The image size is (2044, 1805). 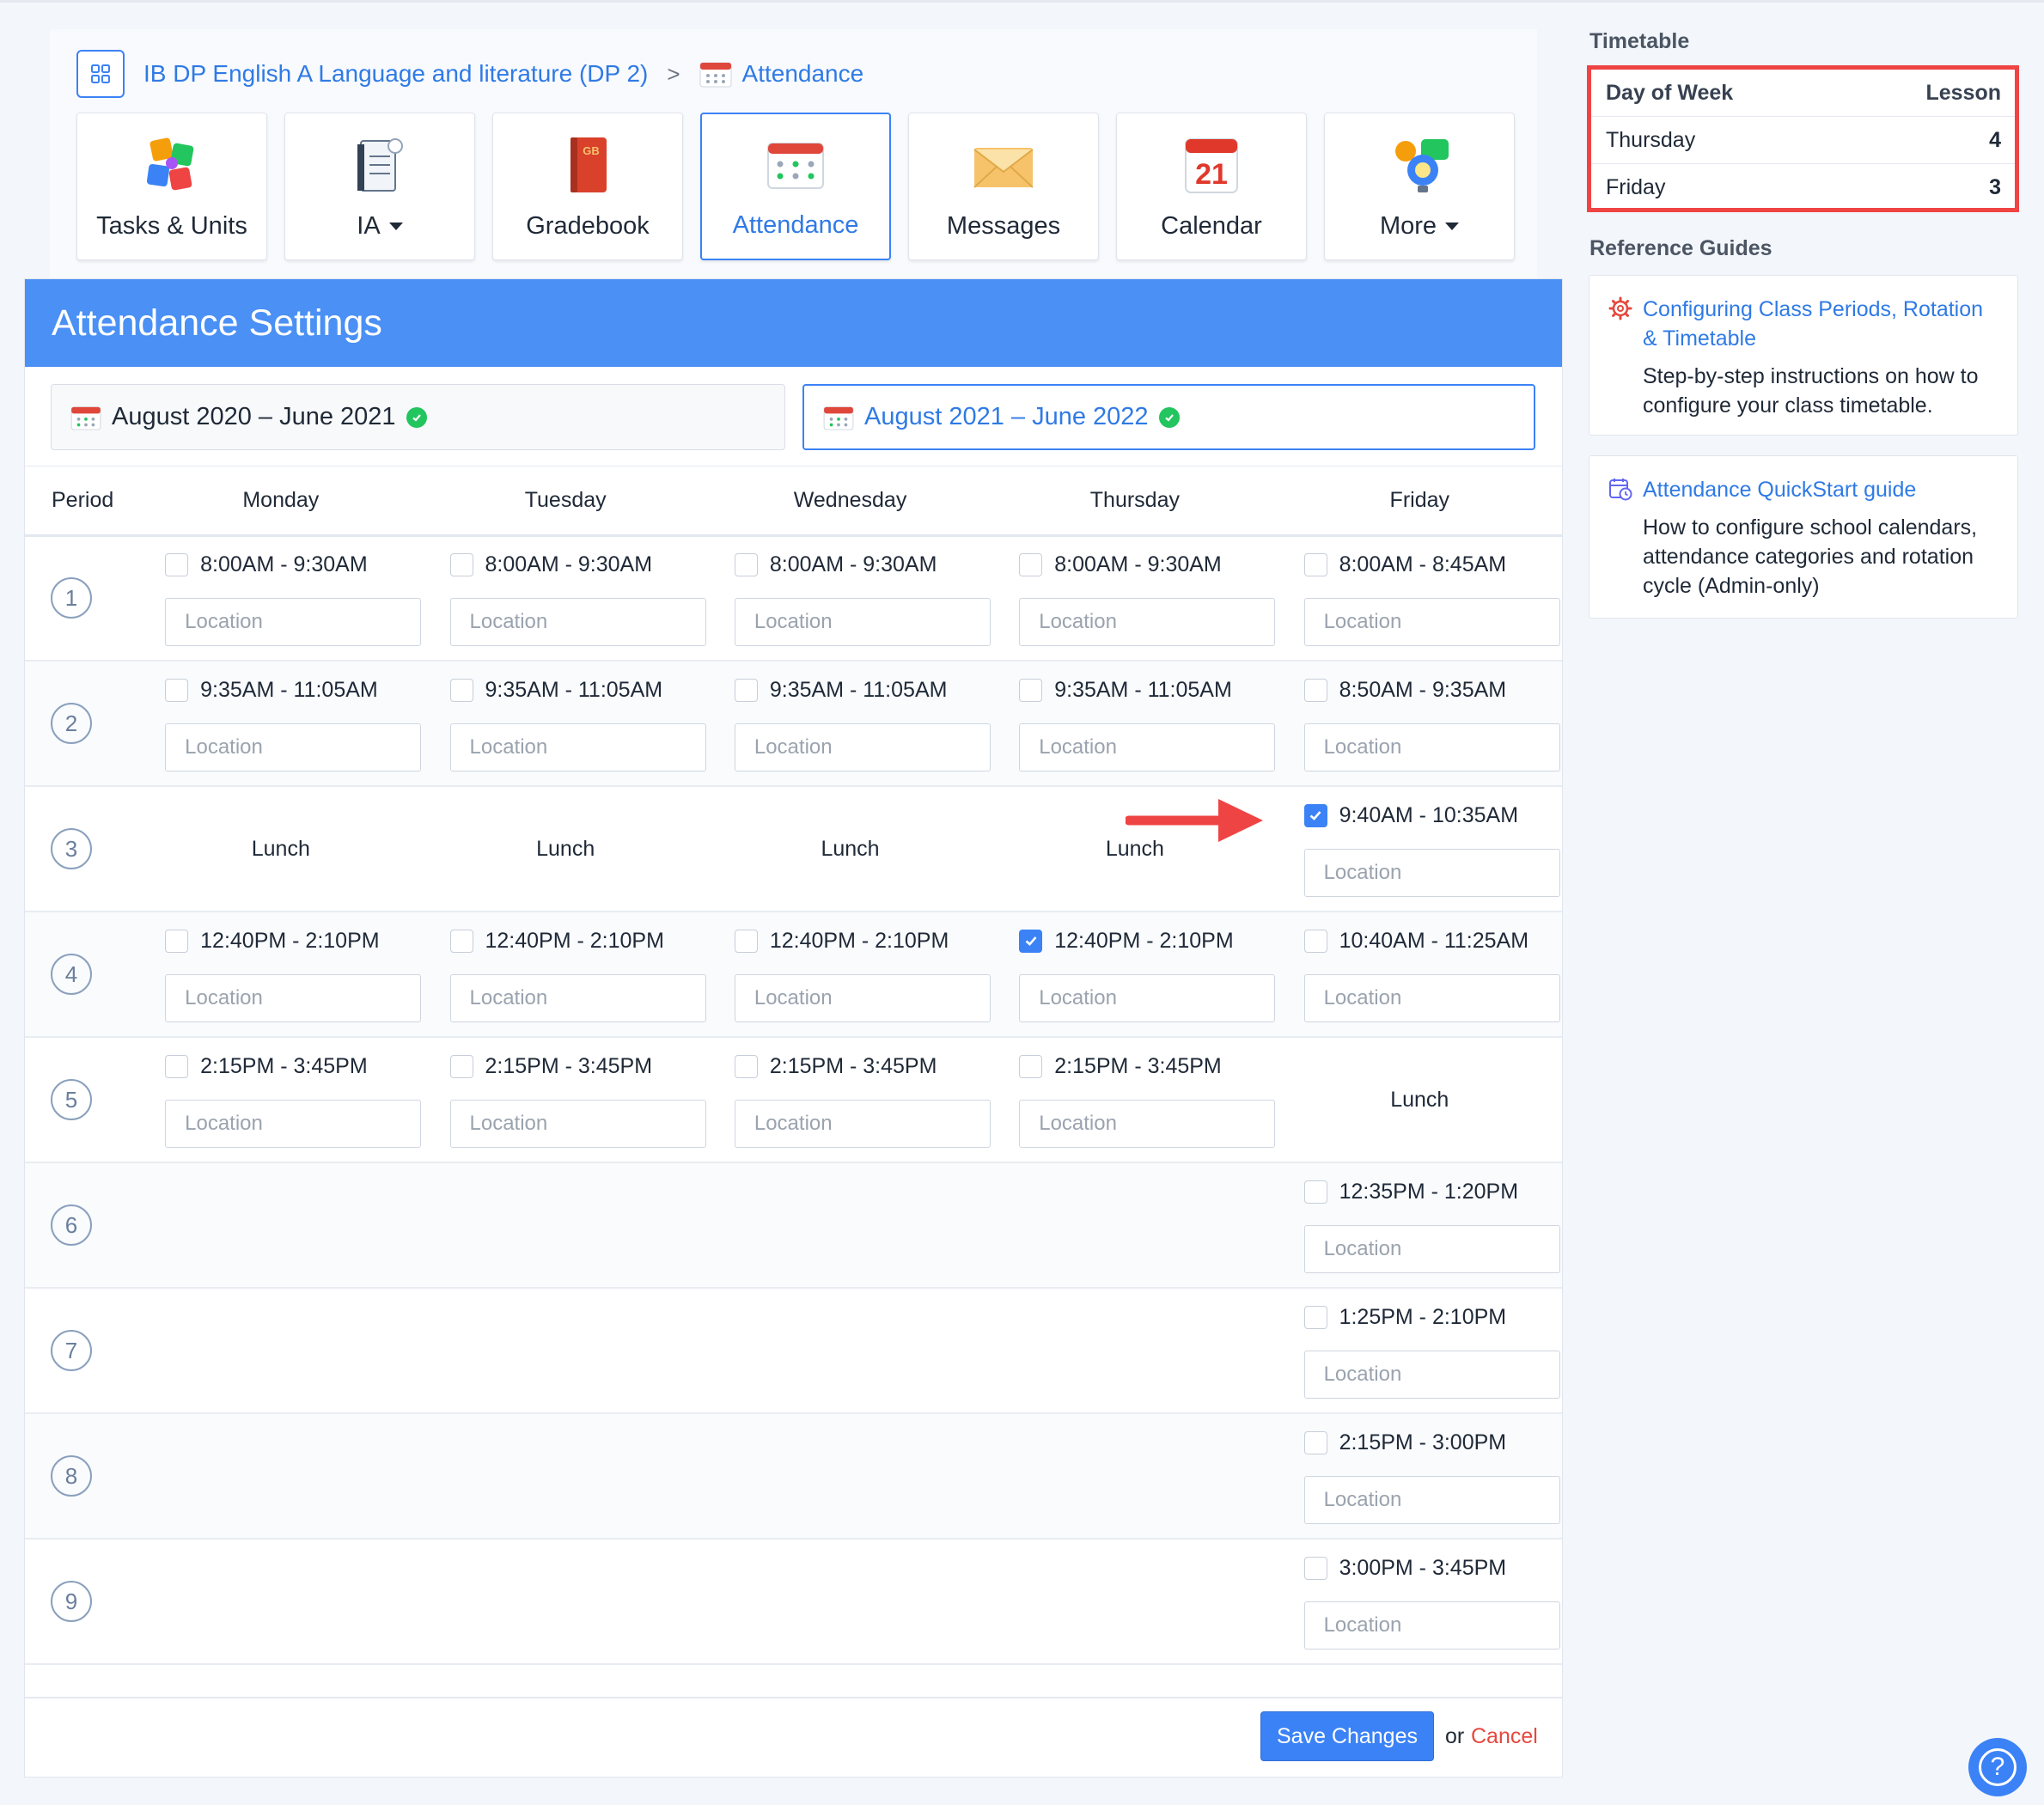 What do you see at coordinates (1419, 187) in the screenshot?
I see `tile-more: More` at bounding box center [1419, 187].